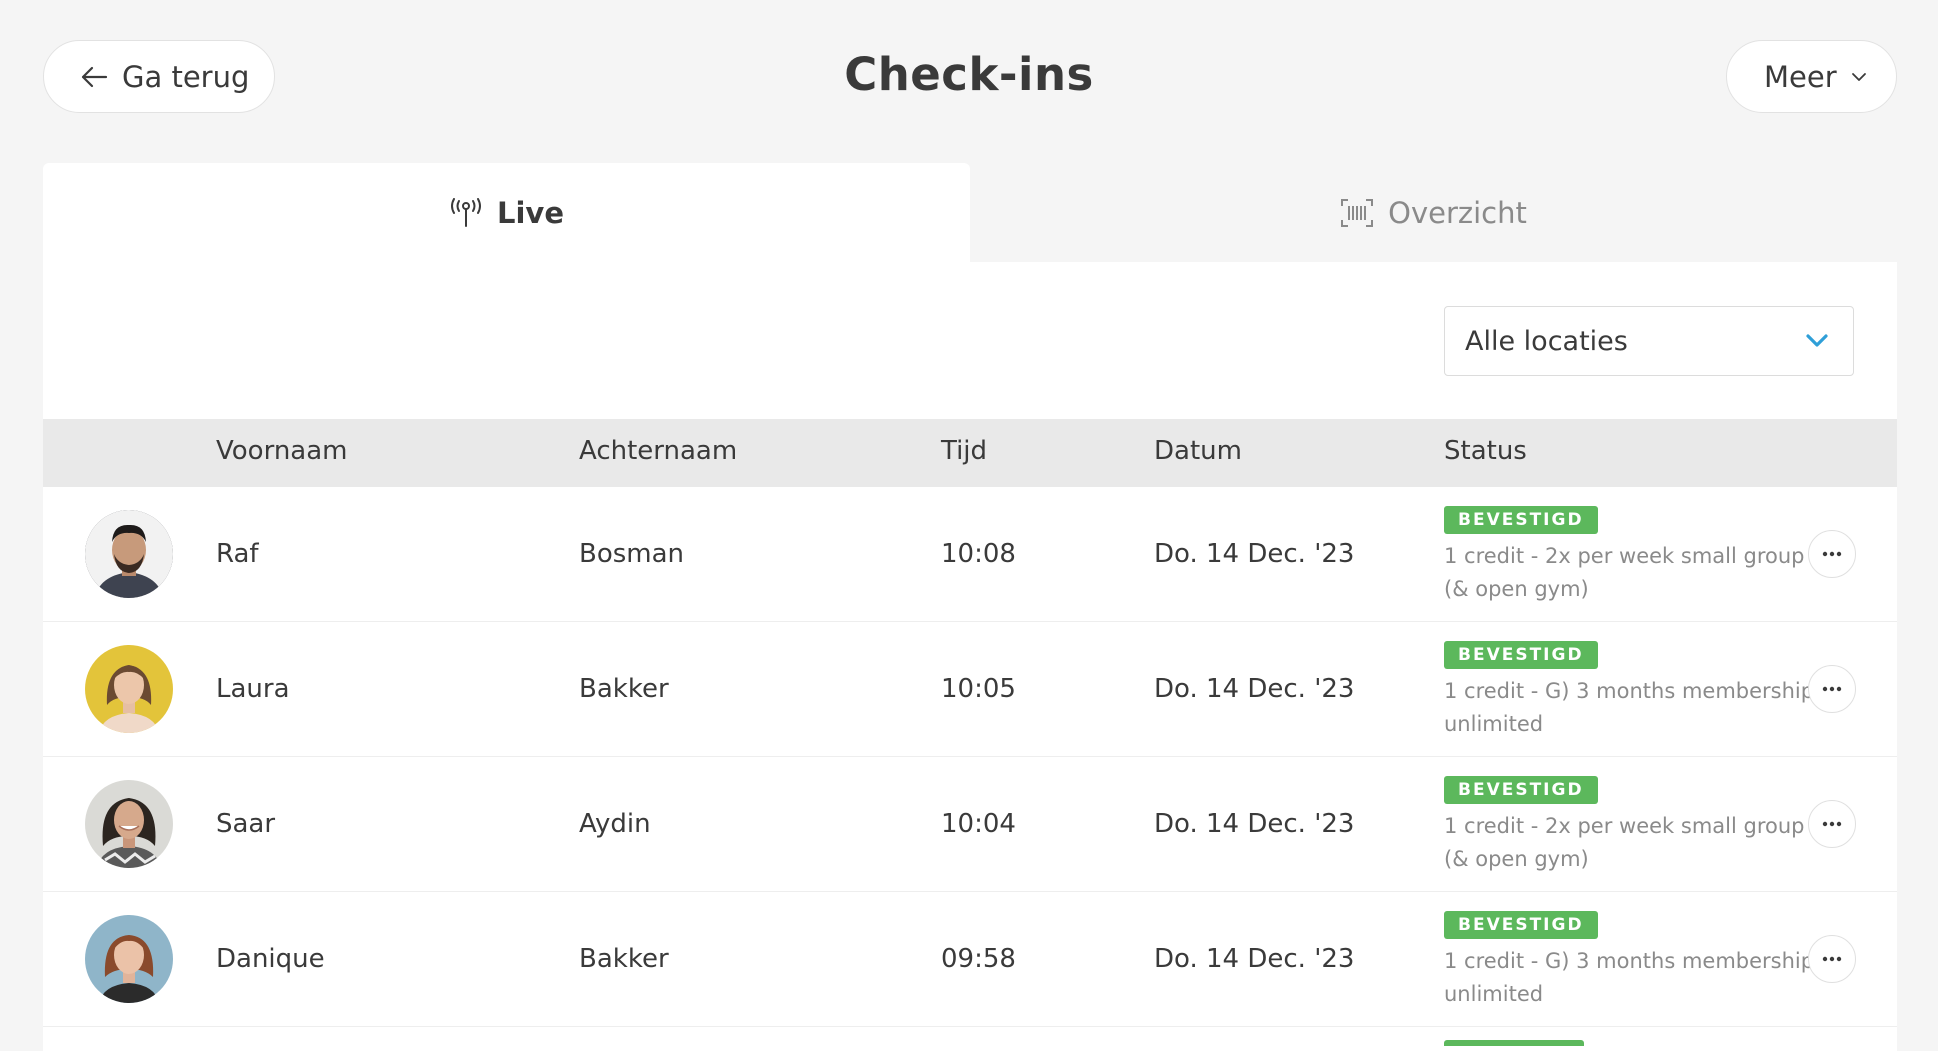 The image size is (1938, 1051). What do you see at coordinates (964, 451) in the screenshot?
I see `column-header-tijd: Tijd` at bounding box center [964, 451].